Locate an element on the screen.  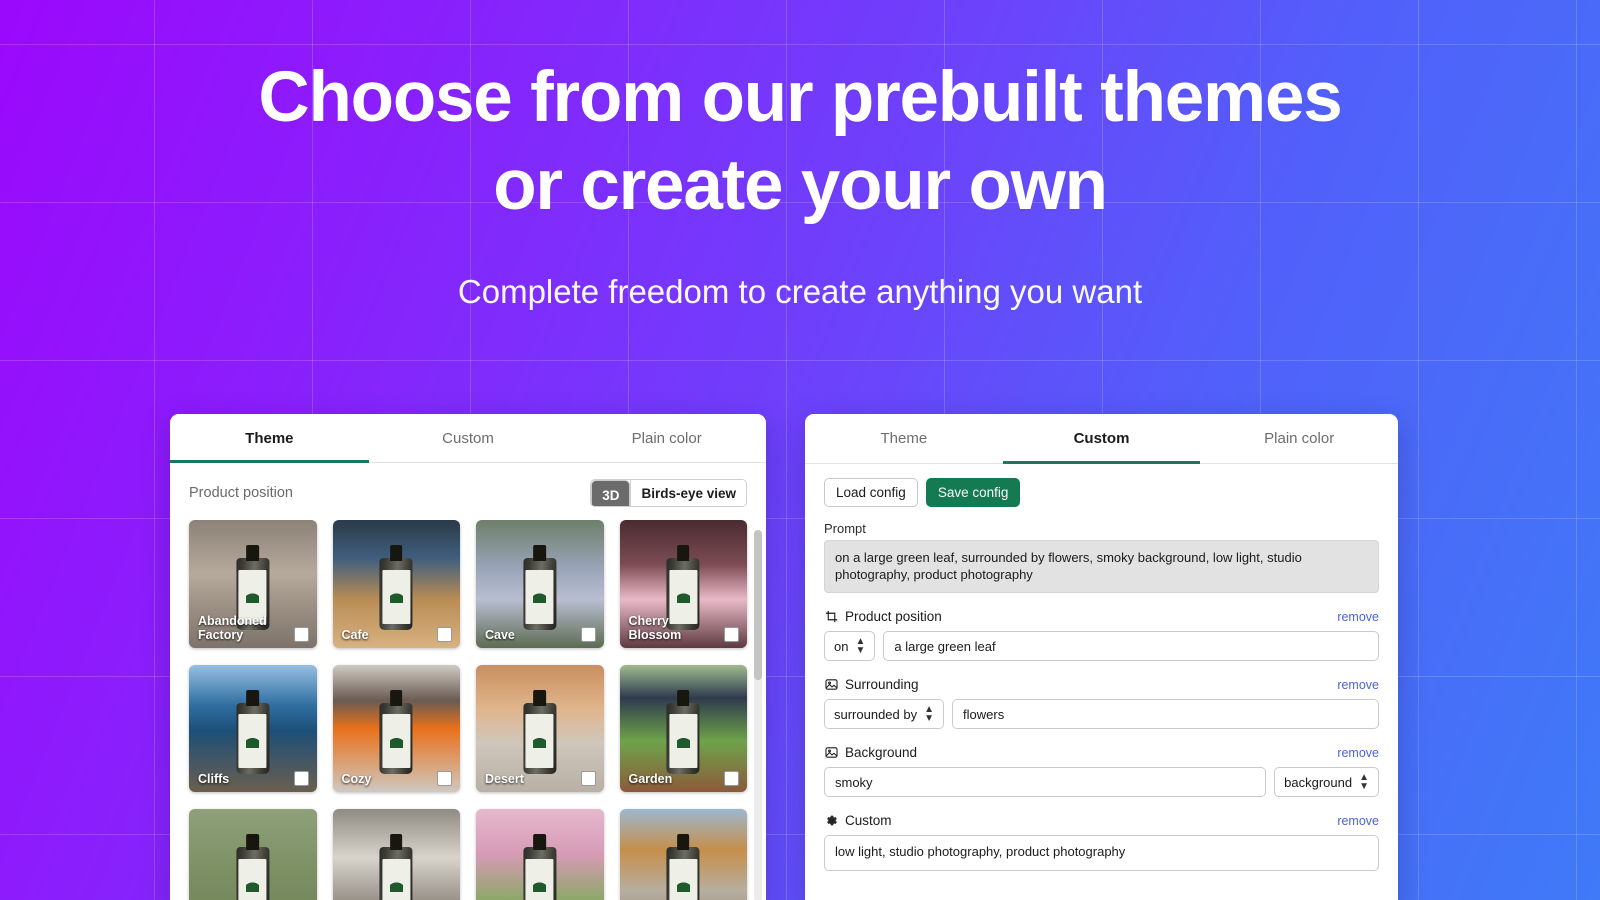
theme-card: Cave is located at coordinates (540, 584).